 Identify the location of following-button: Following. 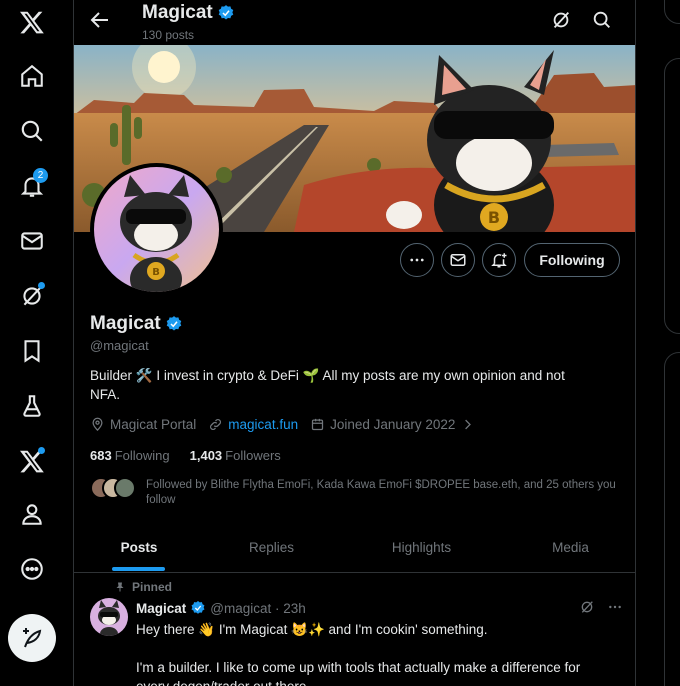
(572, 260).